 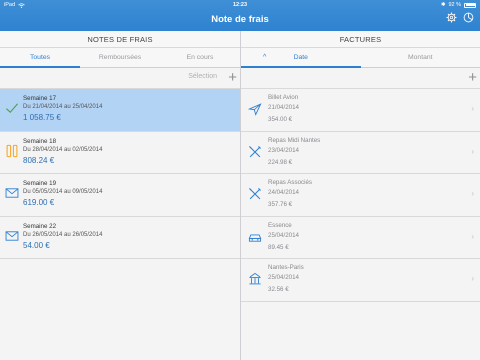 What do you see at coordinates (283, 150) in the screenshot?
I see `facture-date: 23/04/2014` at bounding box center [283, 150].